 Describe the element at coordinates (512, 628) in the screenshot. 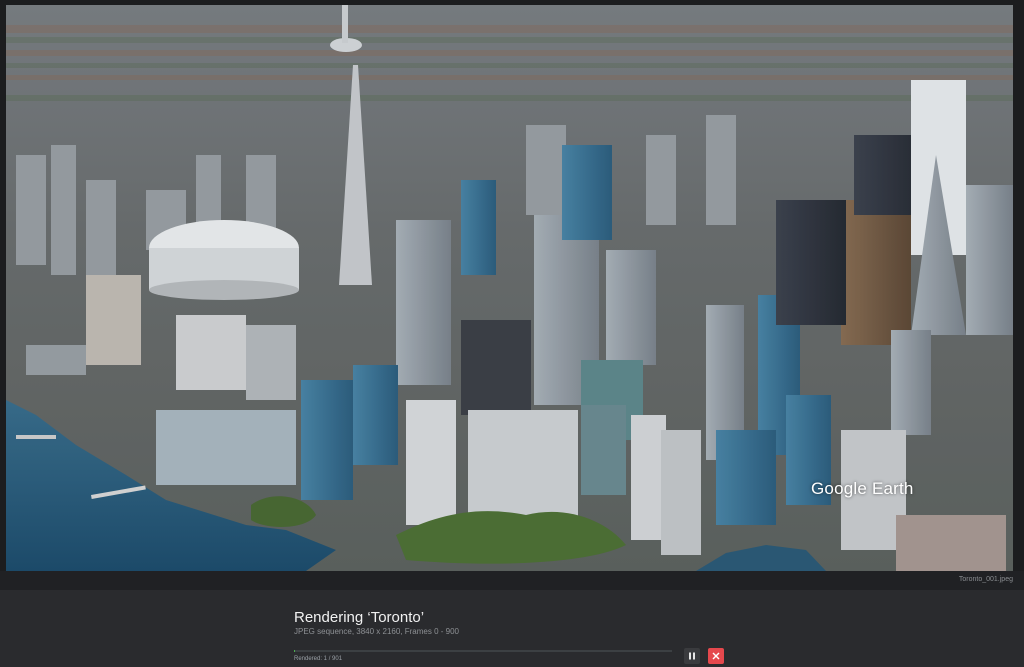

I see `render-panel` at that location.